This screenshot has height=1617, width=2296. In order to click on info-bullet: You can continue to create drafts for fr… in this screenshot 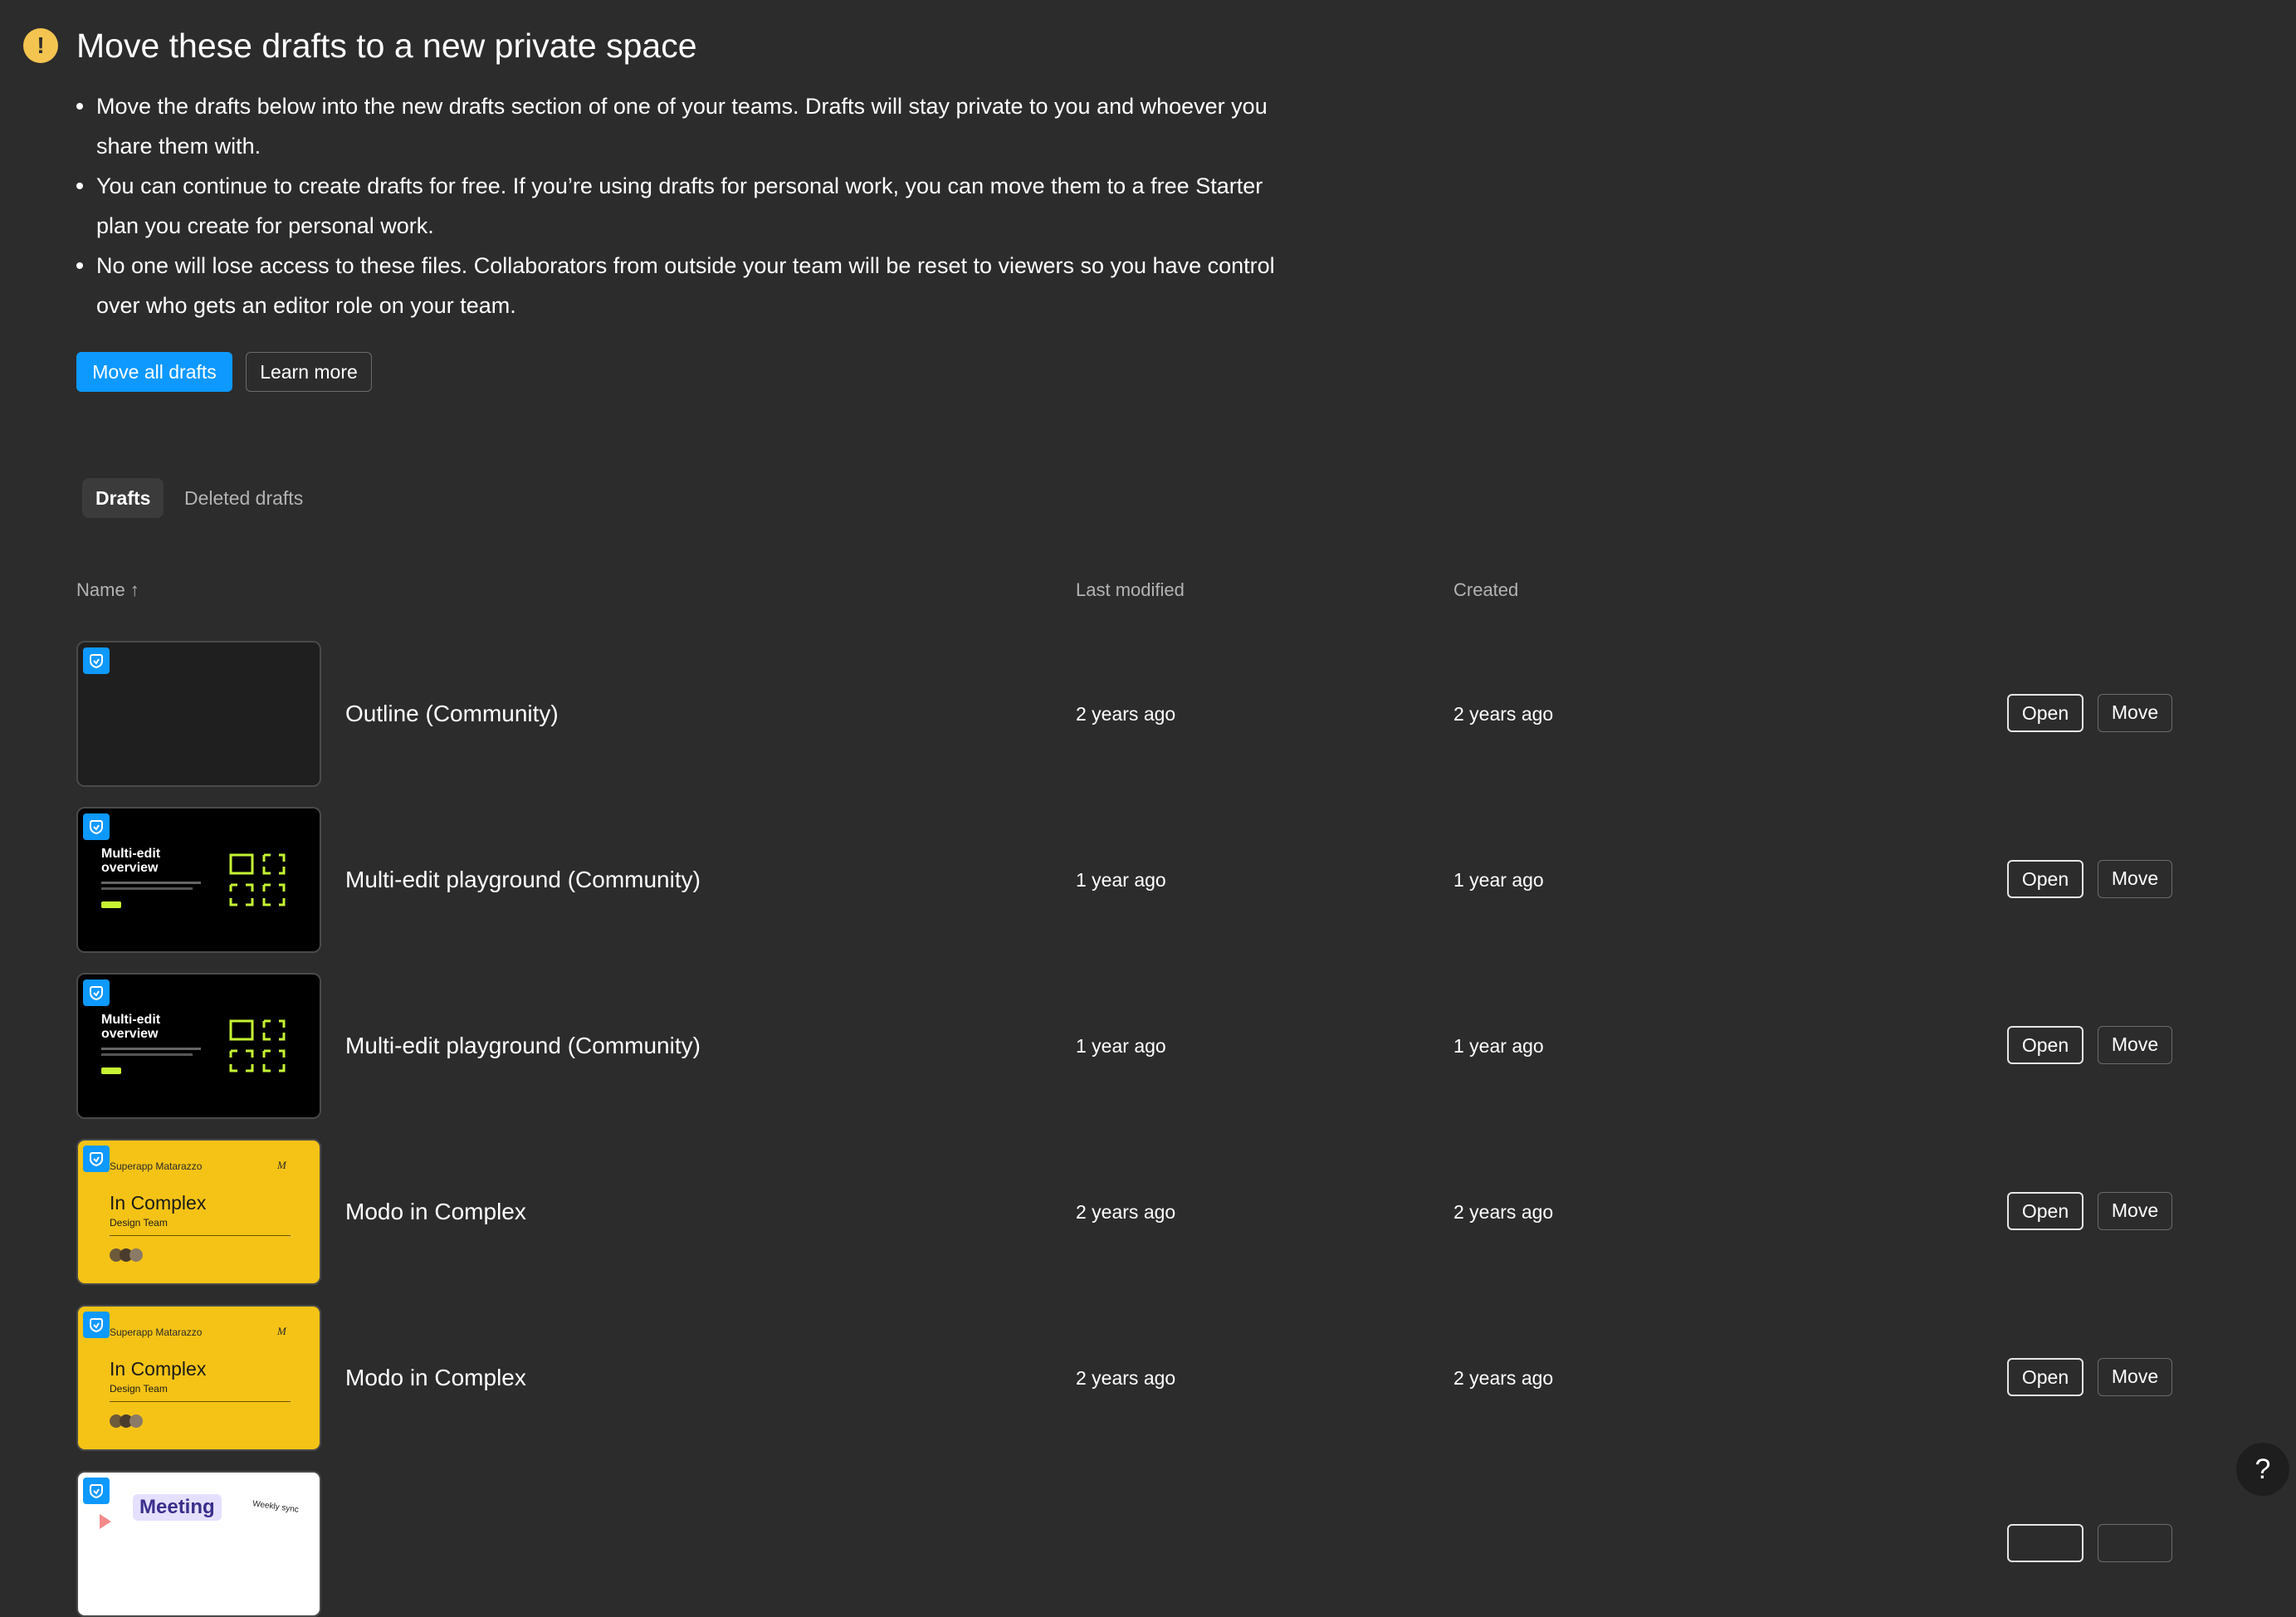, I will do `click(690, 206)`.